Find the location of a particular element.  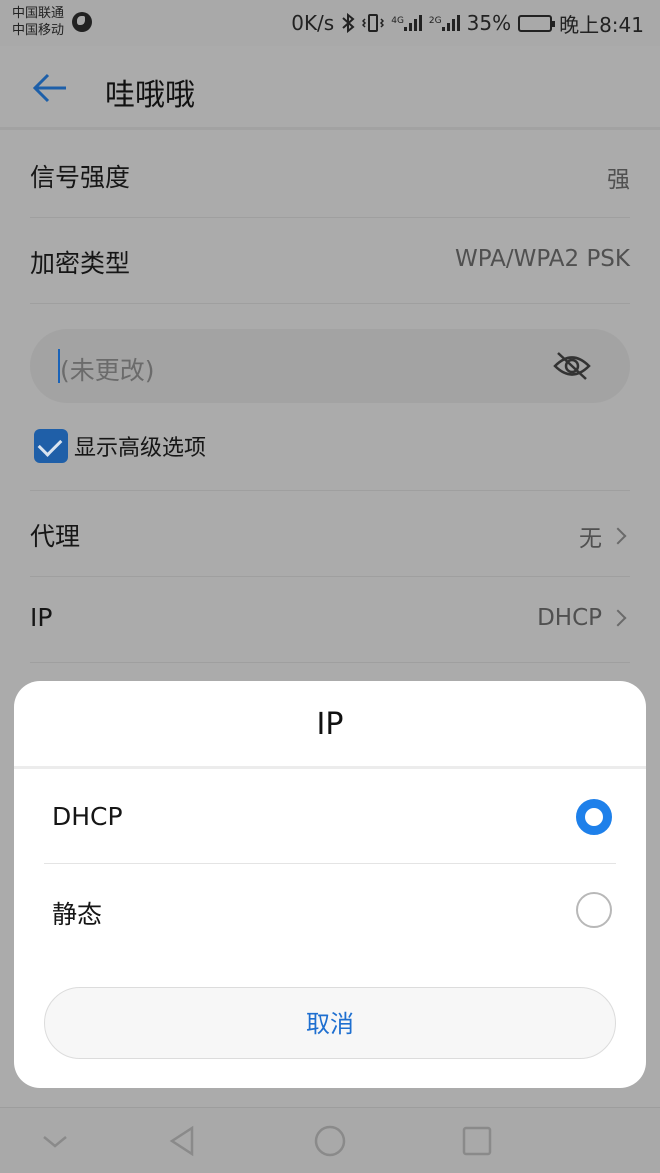

radio-selected-icon is located at coordinates (594, 817).